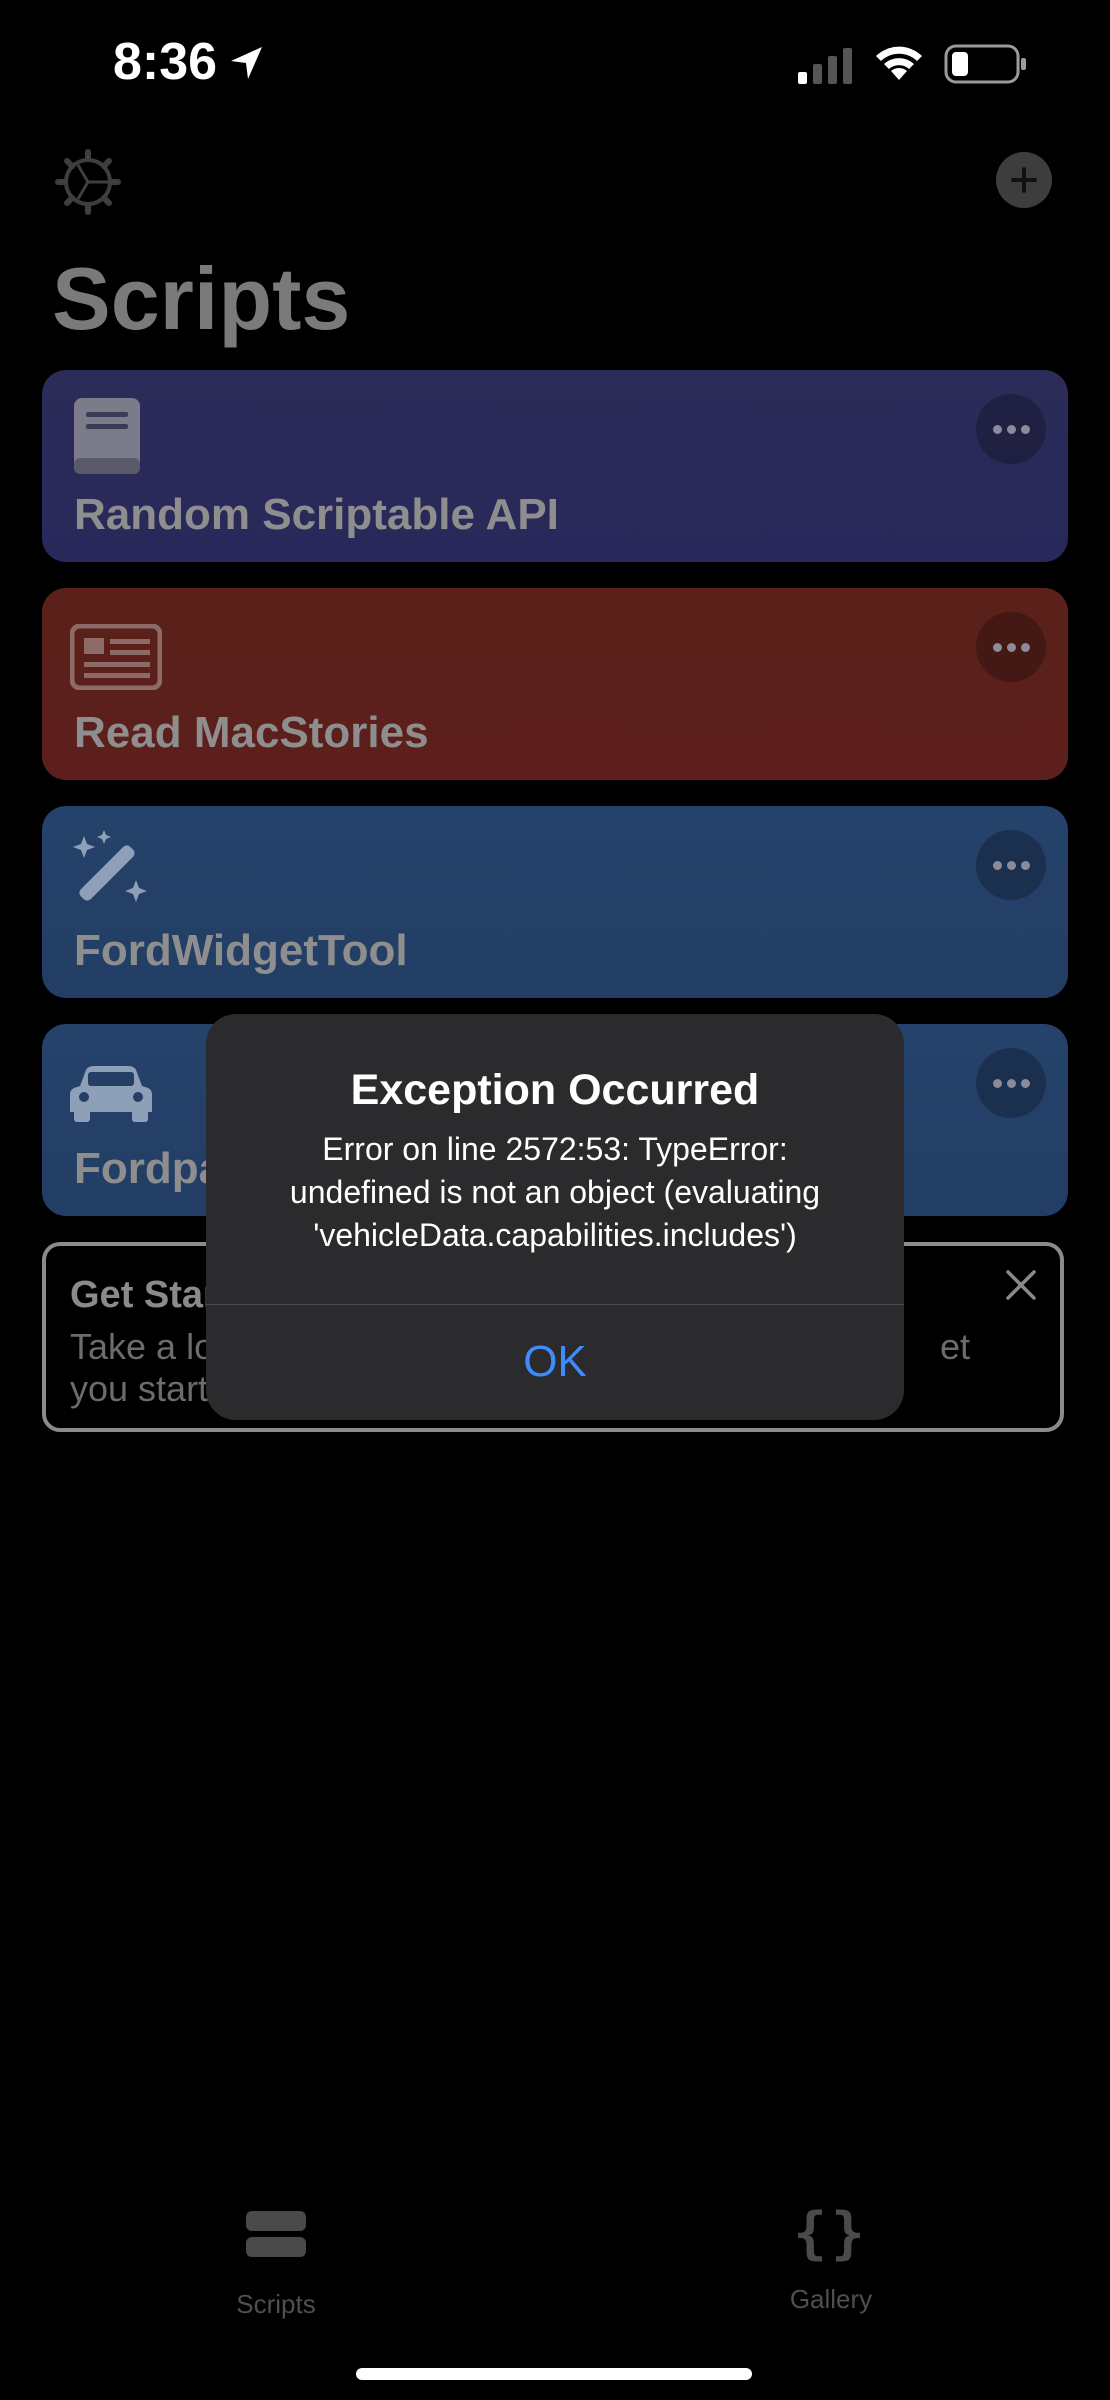 This screenshot has height=2400, width=1110. I want to click on get-started-title: Get Star, so click(144, 1295).